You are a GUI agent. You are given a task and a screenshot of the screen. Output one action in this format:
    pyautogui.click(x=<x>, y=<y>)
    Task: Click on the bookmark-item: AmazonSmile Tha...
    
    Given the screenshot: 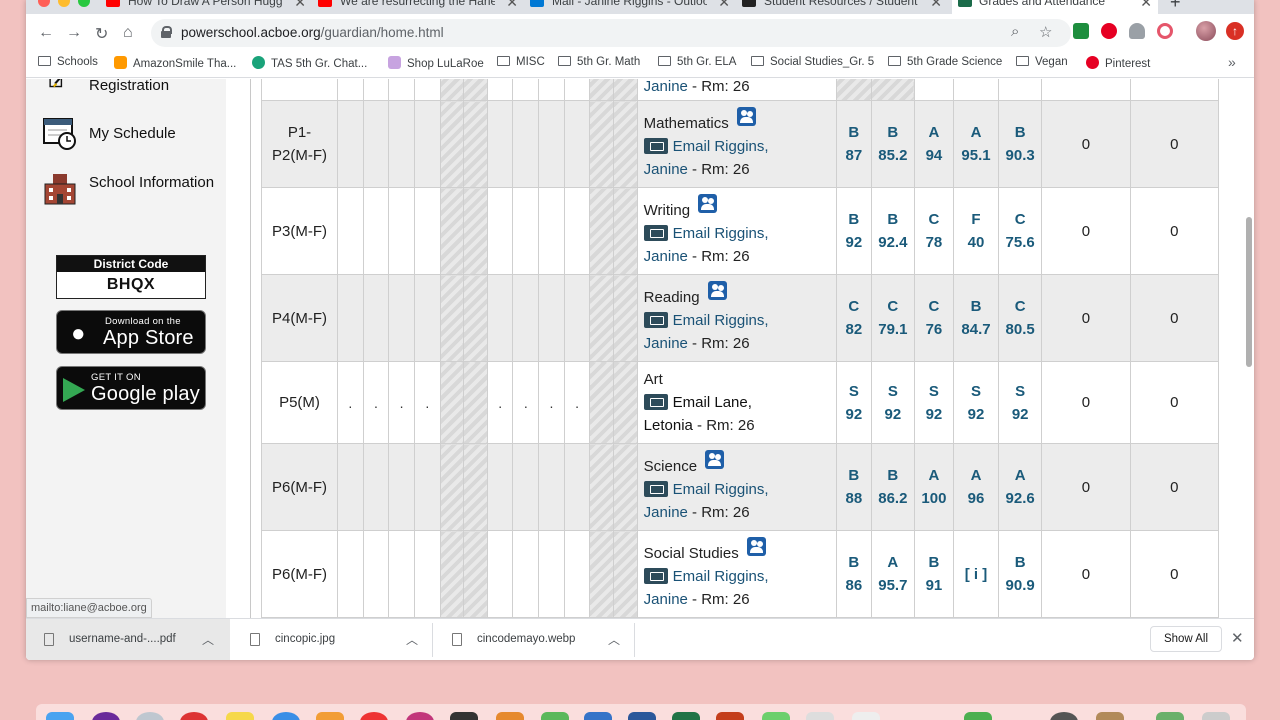 What is the action you would take?
    pyautogui.click(x=175, y=63)
    